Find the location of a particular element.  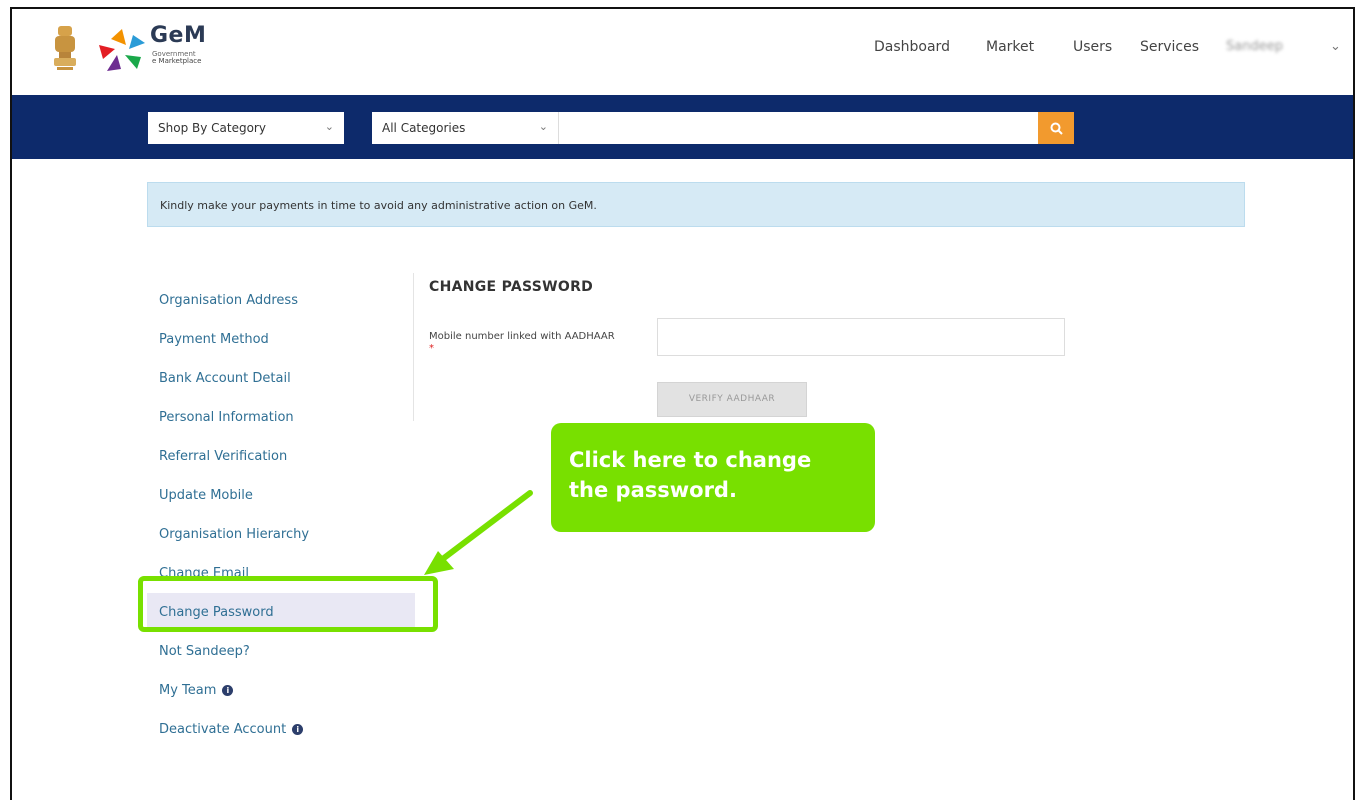

all-categories-label: All Categories is located at coordinates (424, 128).